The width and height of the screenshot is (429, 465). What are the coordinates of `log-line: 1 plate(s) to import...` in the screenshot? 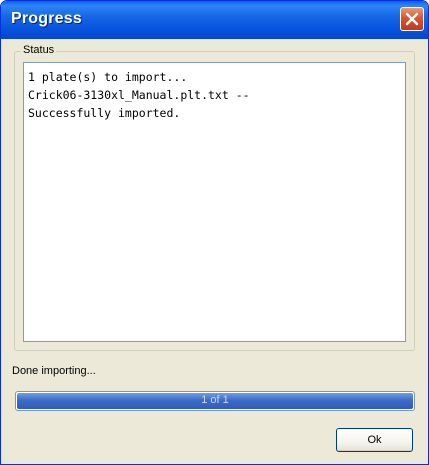 It's located at (108, 77).